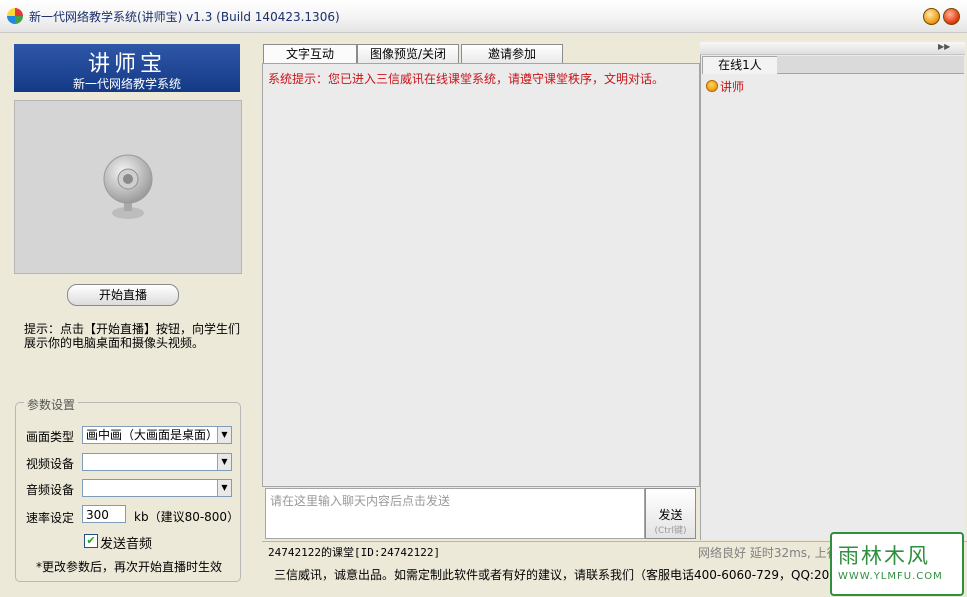 This screenshot has width=967, height=597. What do you see at coordinates (123, 295) in the screenshot?
I see `start-live-button: 开始直播` at bounding box center [123, 295].